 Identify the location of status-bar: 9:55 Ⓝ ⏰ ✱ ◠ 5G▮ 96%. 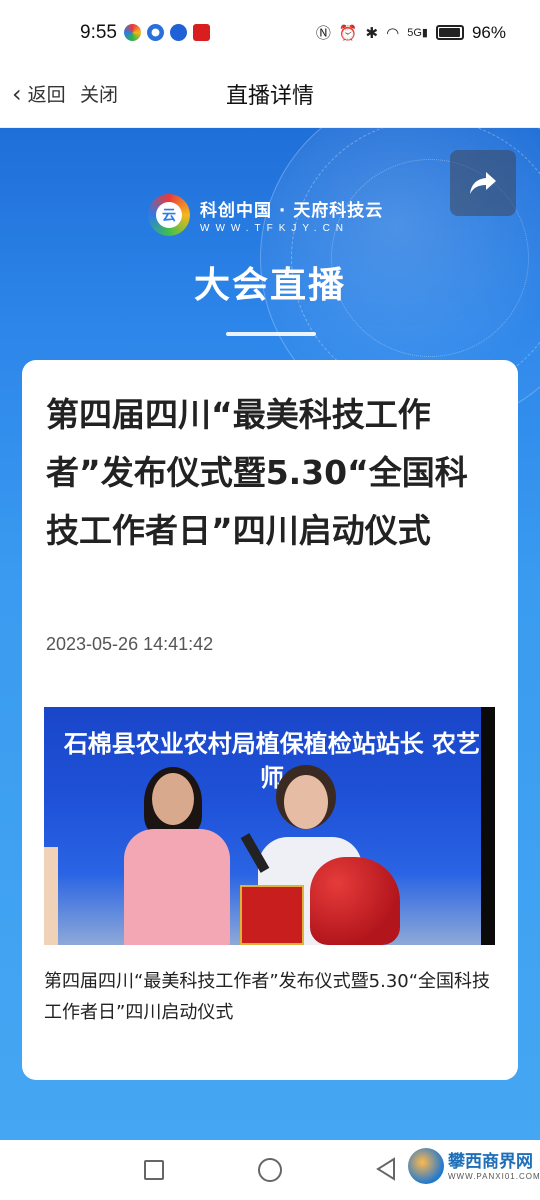
(270, 34).